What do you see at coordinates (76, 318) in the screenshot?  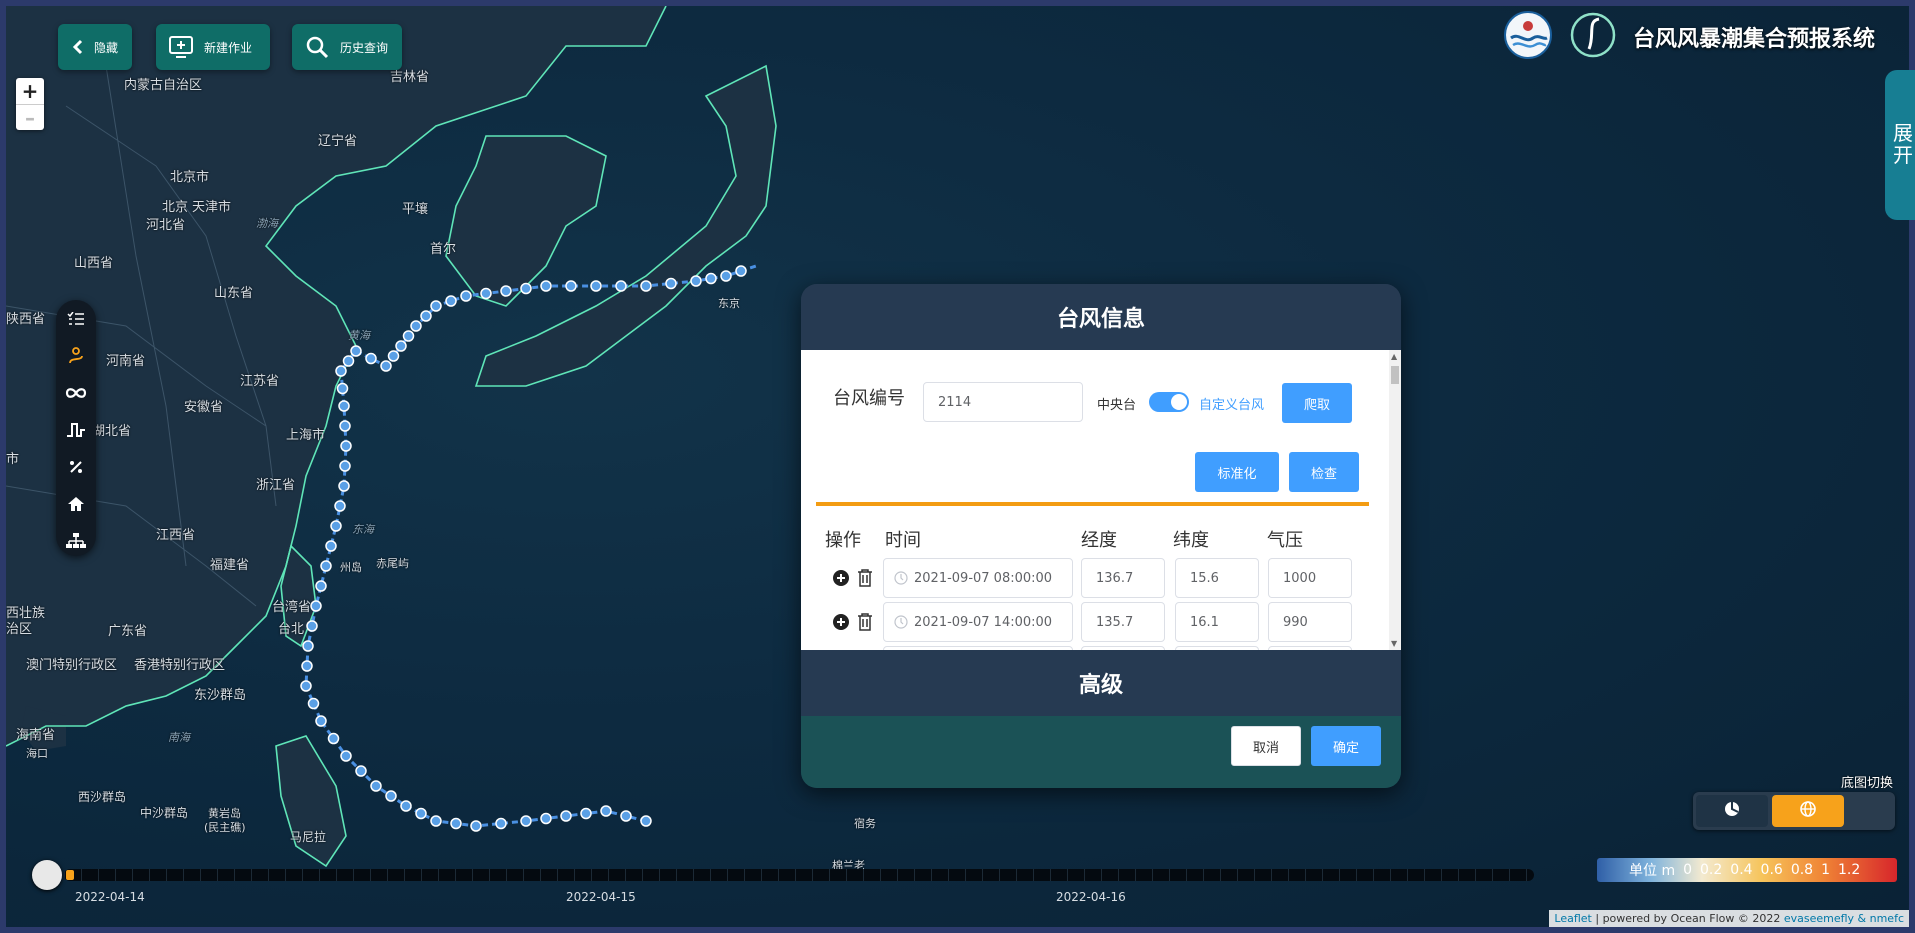 I see `list-icon` at bounding box center [76, 318].